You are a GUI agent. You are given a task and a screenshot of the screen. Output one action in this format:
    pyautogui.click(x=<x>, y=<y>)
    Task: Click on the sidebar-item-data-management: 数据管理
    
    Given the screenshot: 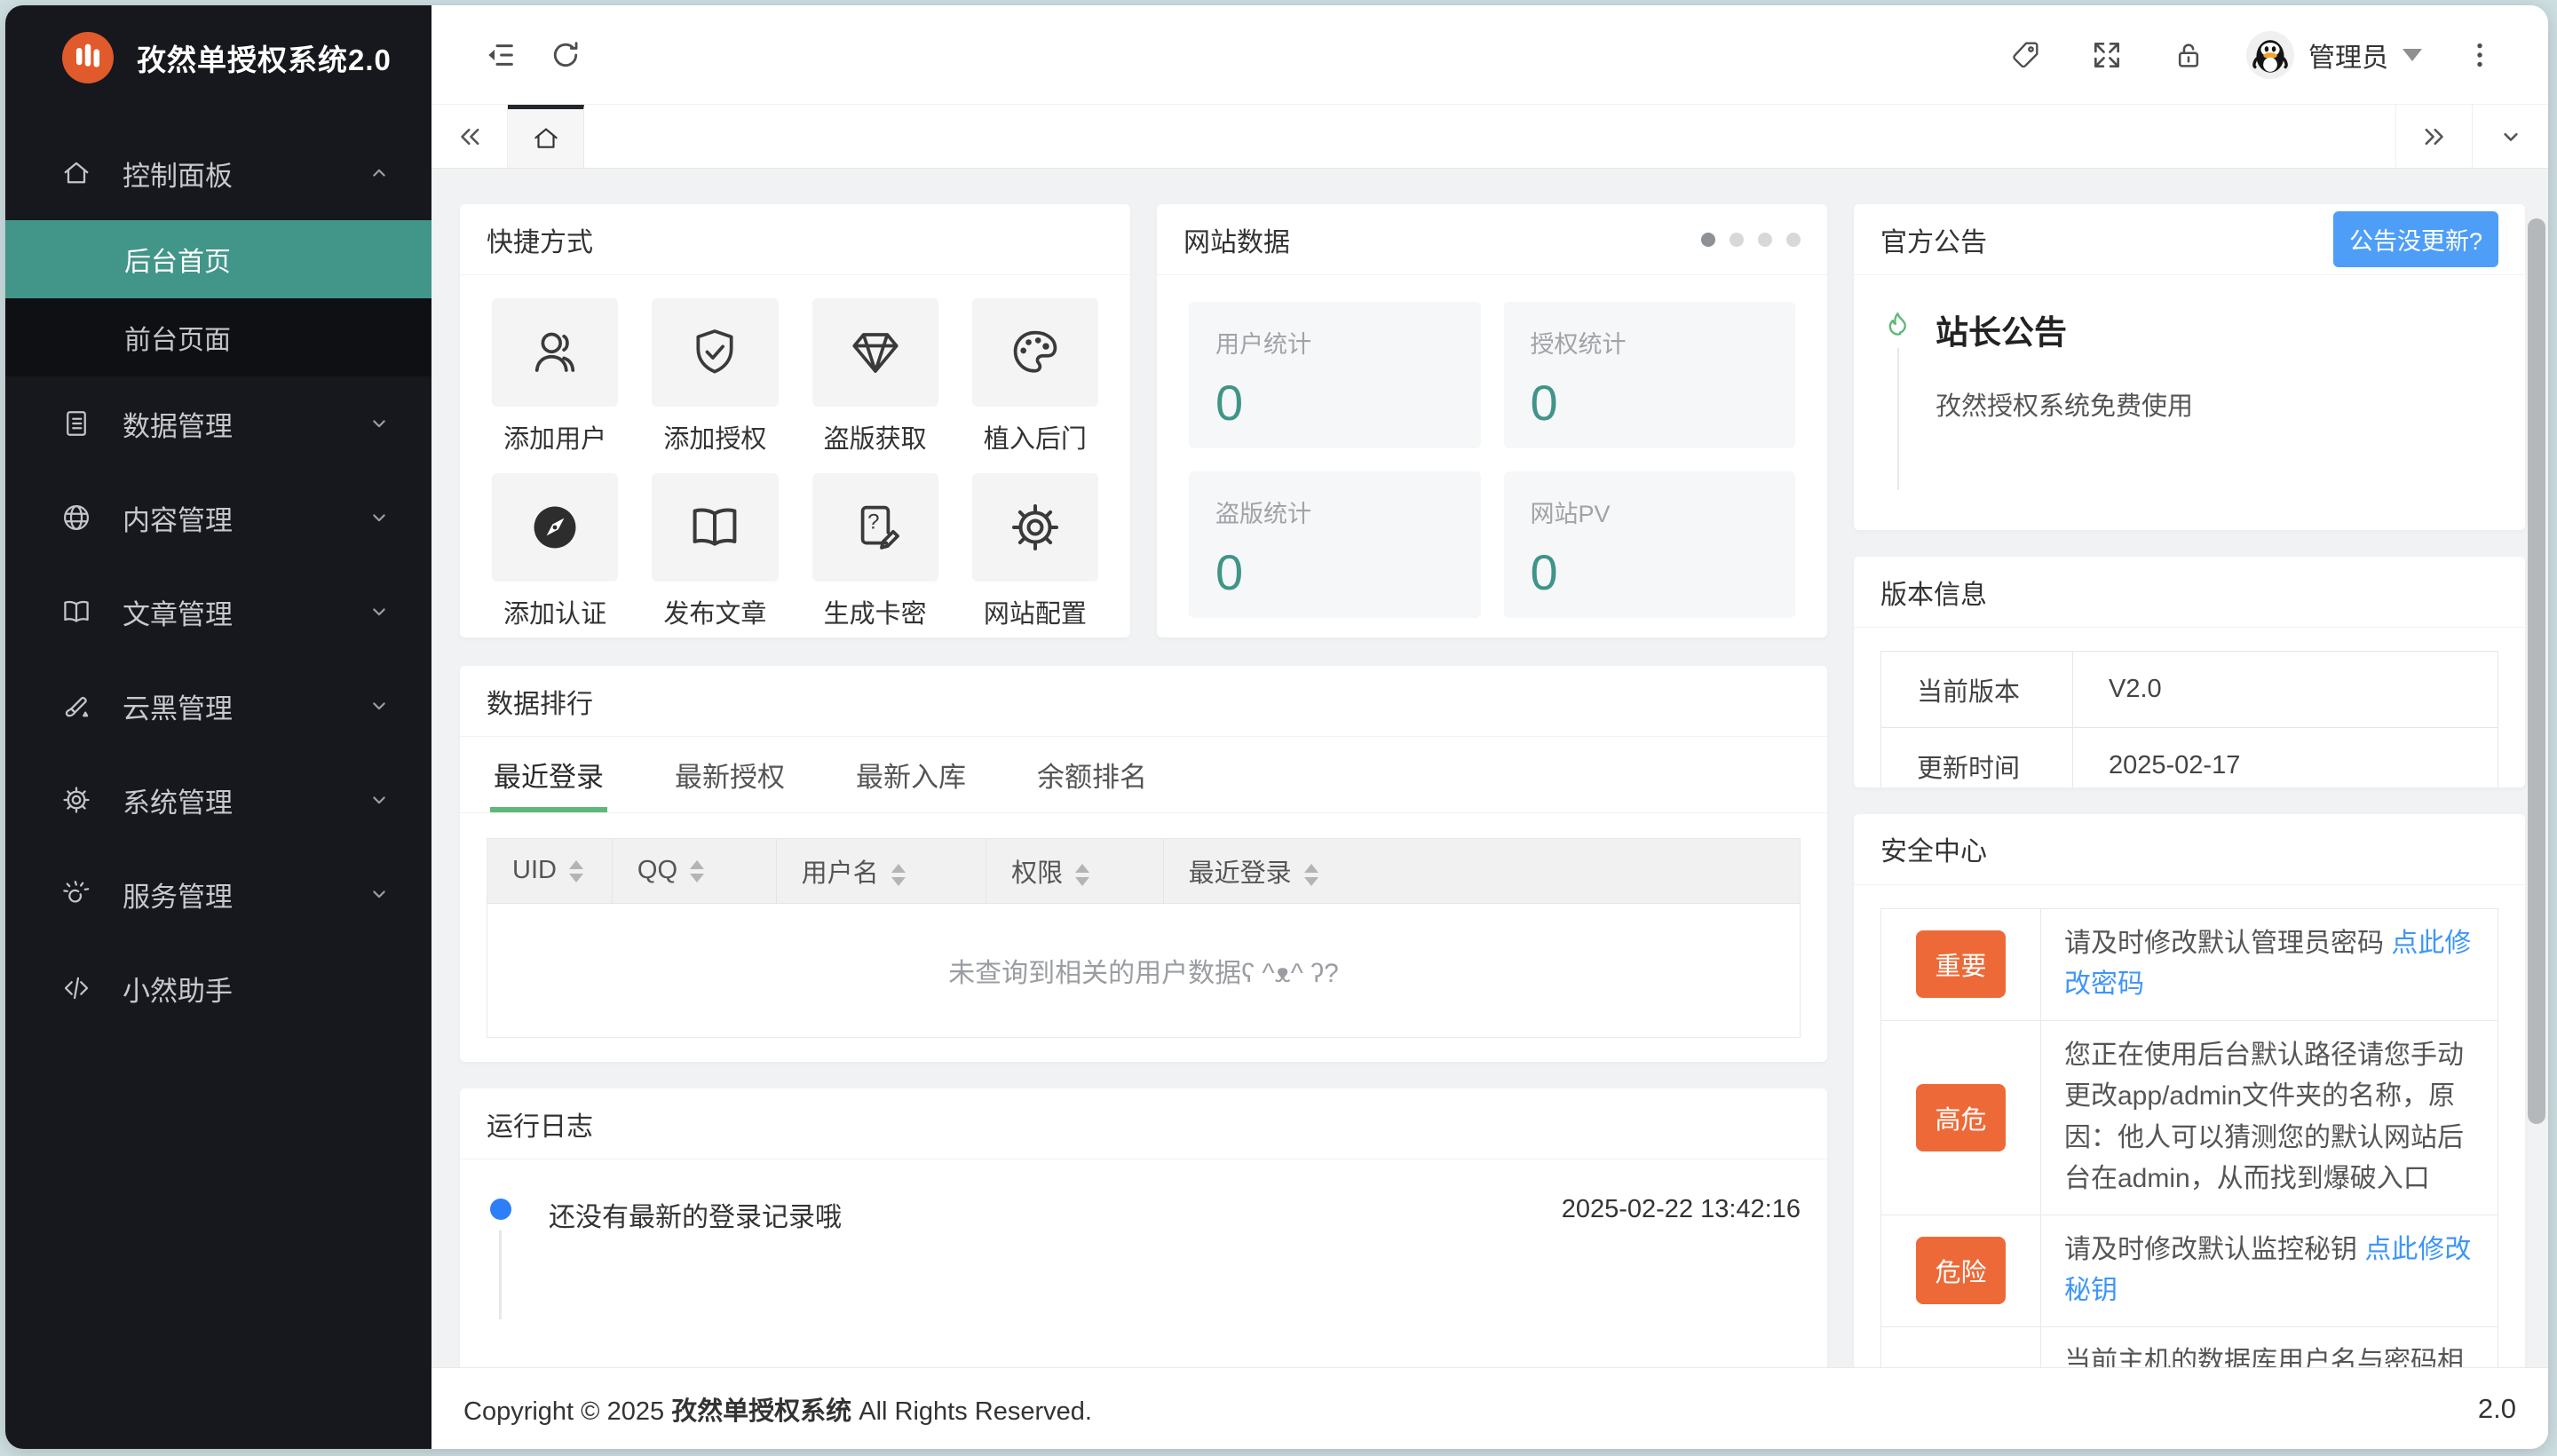 What is the action you would take?
    pyautogui.click(x=218, y=423)
    